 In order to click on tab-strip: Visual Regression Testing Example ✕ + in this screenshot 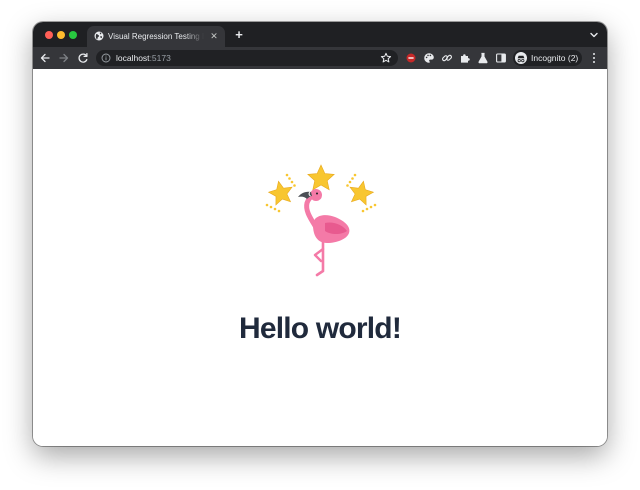, I will do `click(320, 34)`.